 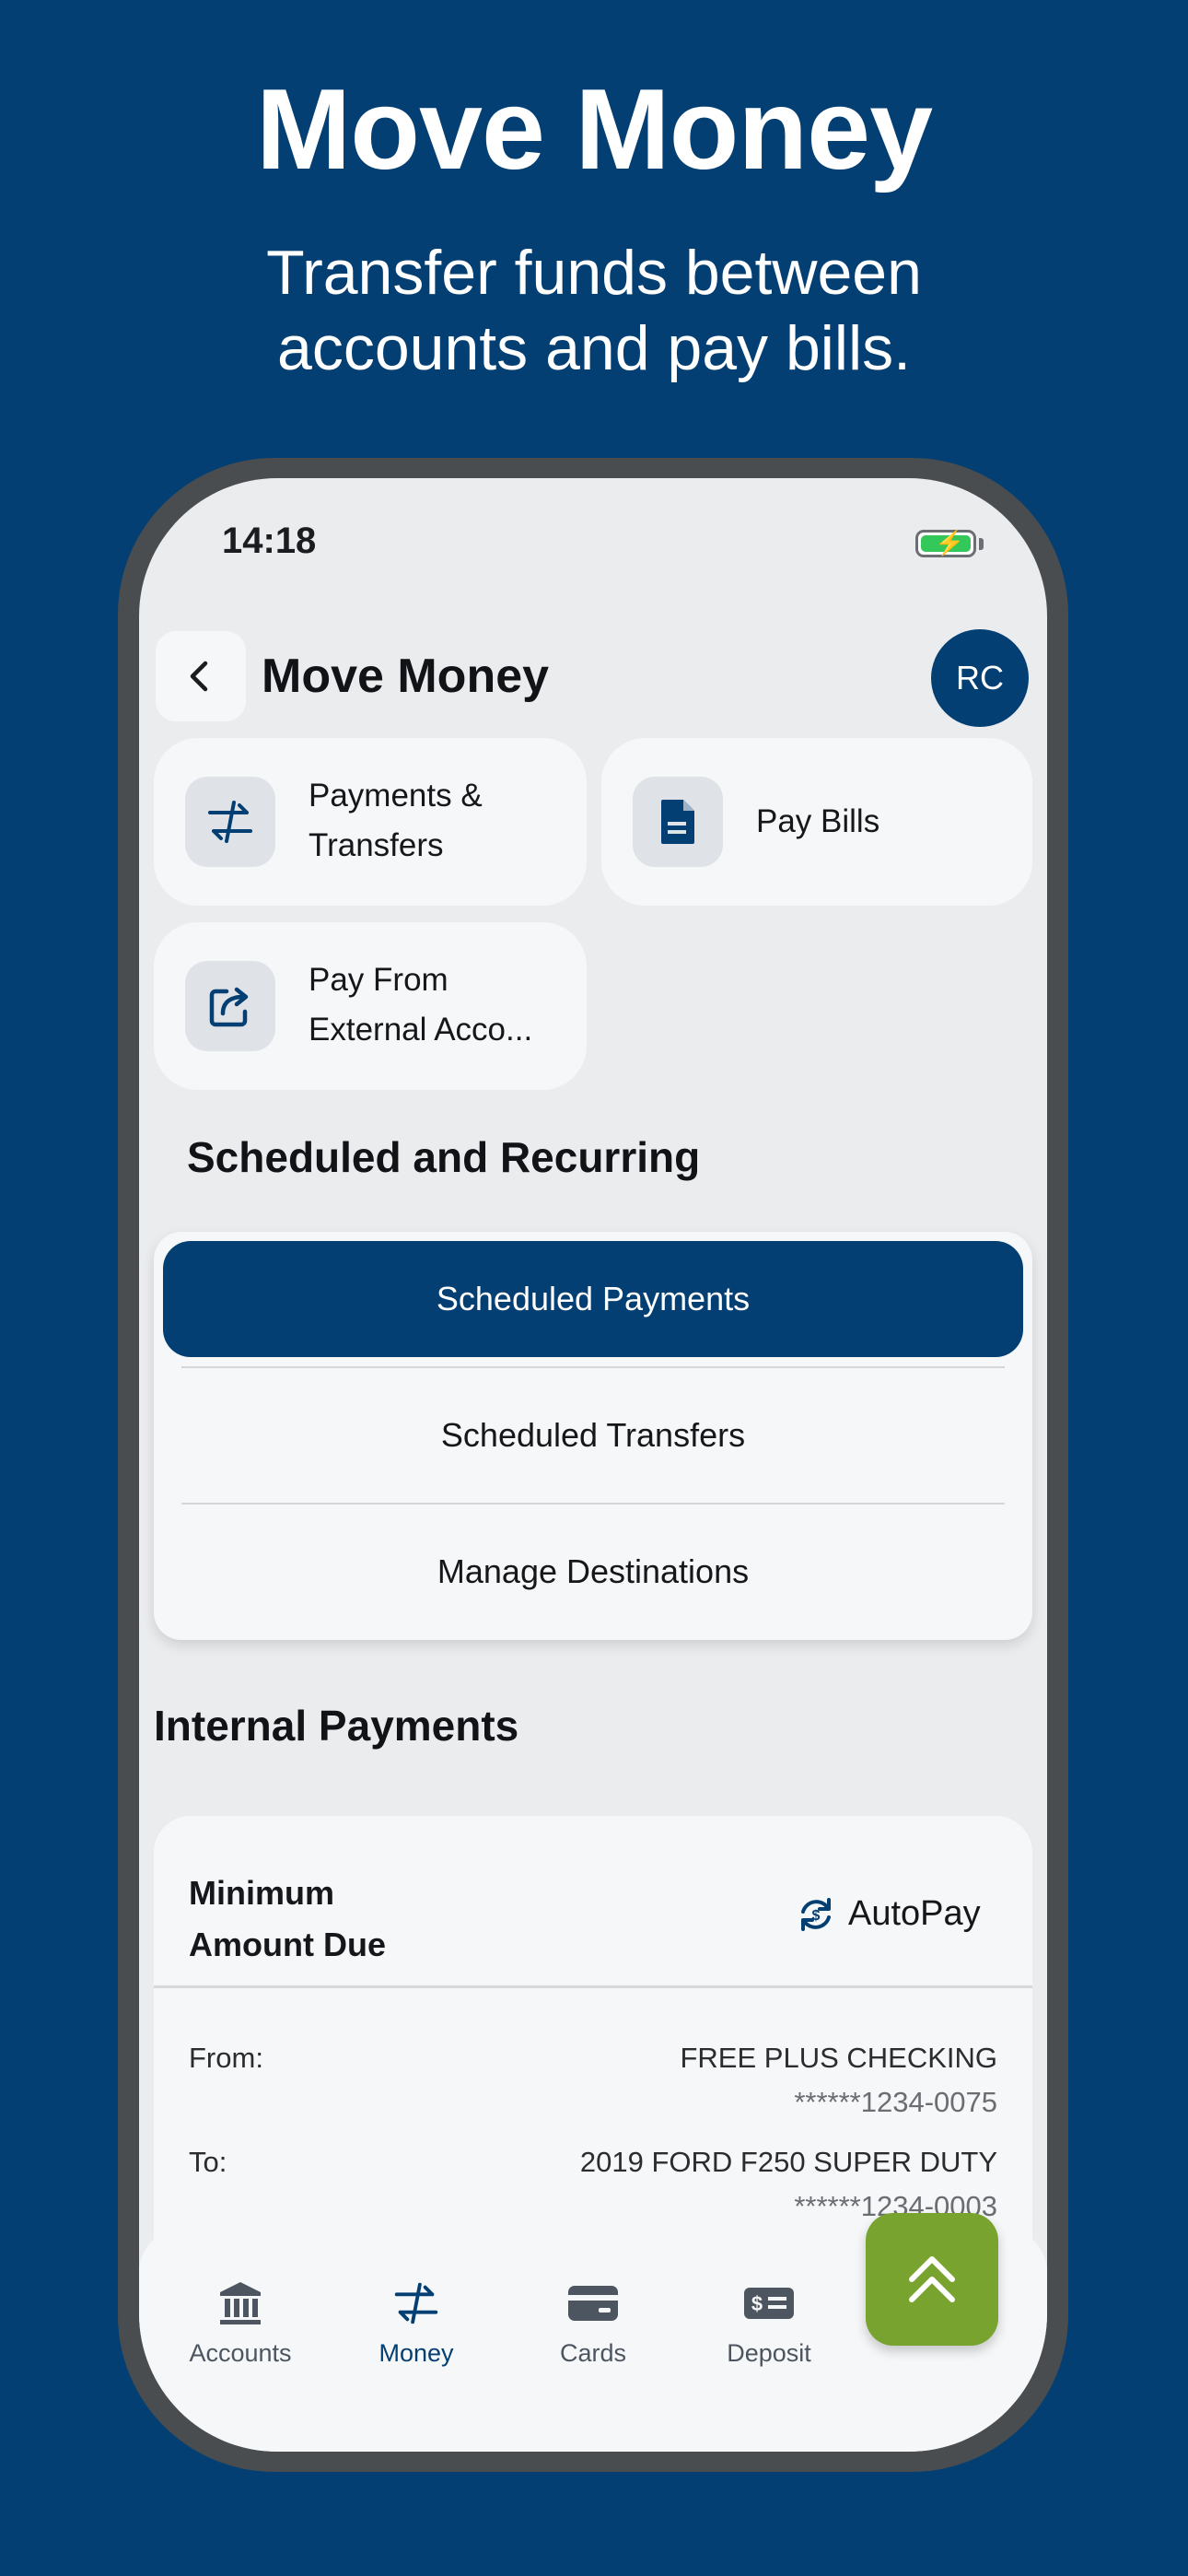 I want to click on tab-label: Cards, so click(x=593, y=2353).